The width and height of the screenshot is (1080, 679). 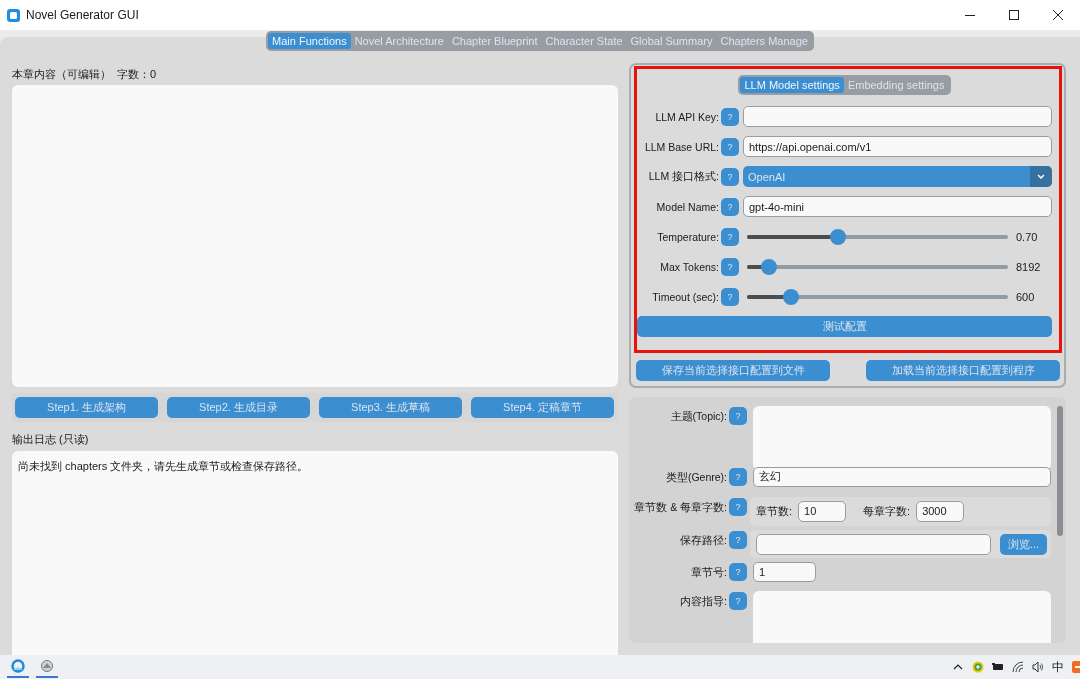 What do you see at coordinates (792, 85) in the screenshot?
I see `tab: LLM Model settings` at bounding box center [792, 85].